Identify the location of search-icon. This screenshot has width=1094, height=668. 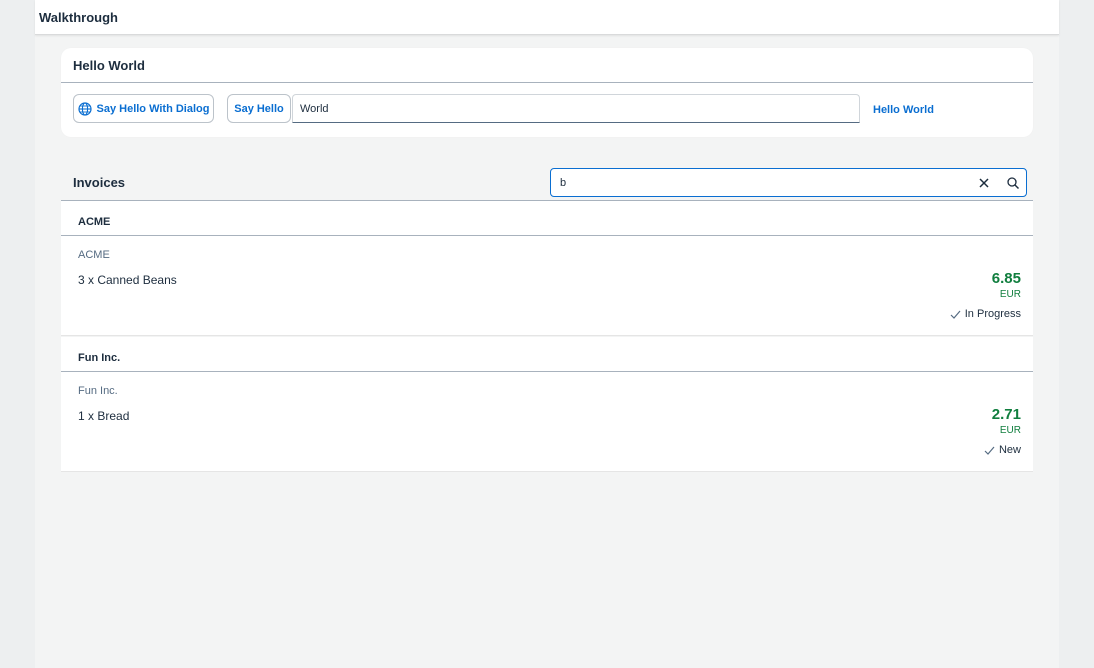
(1013, 183).